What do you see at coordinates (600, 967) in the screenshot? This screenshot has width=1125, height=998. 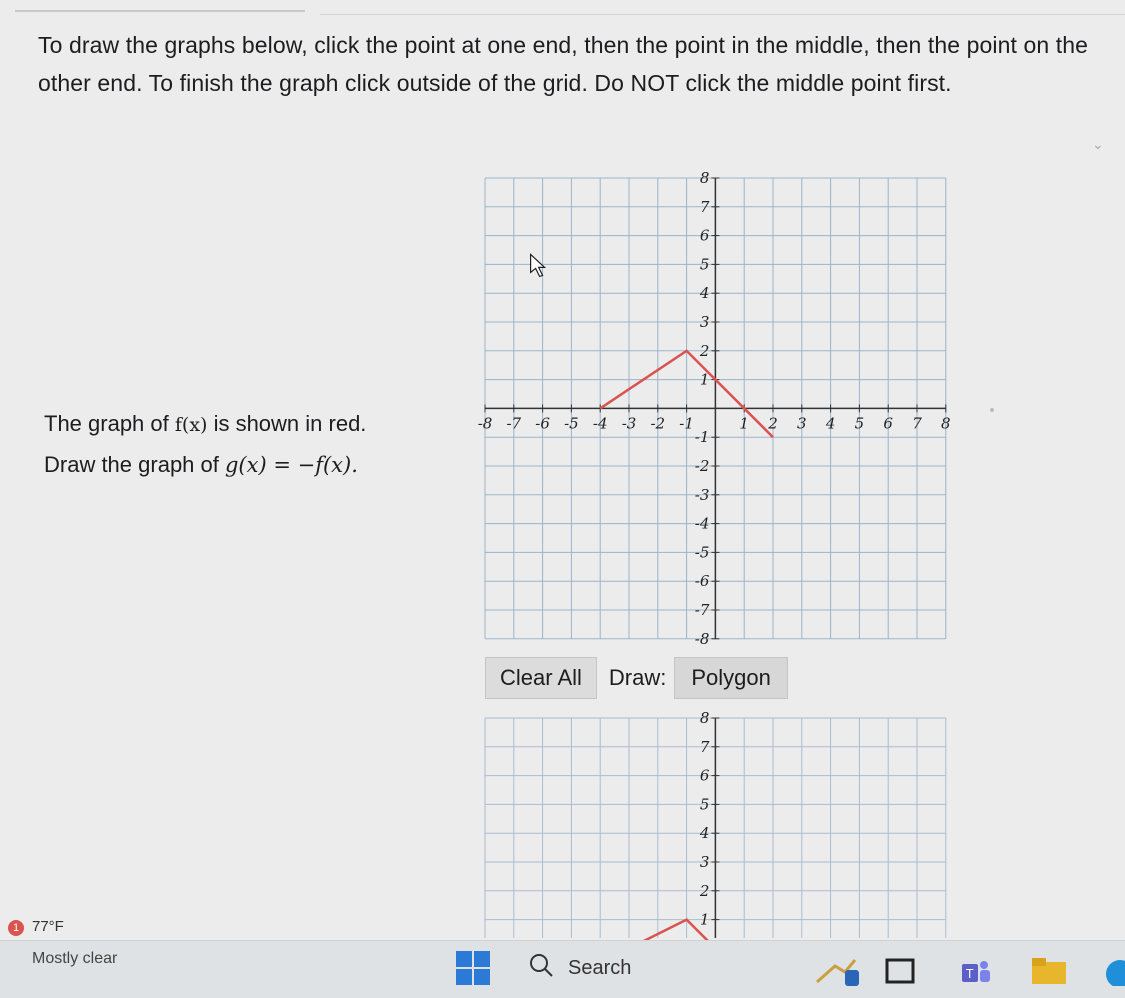 I see `search-label: Search` at bounding box center [600, 967].